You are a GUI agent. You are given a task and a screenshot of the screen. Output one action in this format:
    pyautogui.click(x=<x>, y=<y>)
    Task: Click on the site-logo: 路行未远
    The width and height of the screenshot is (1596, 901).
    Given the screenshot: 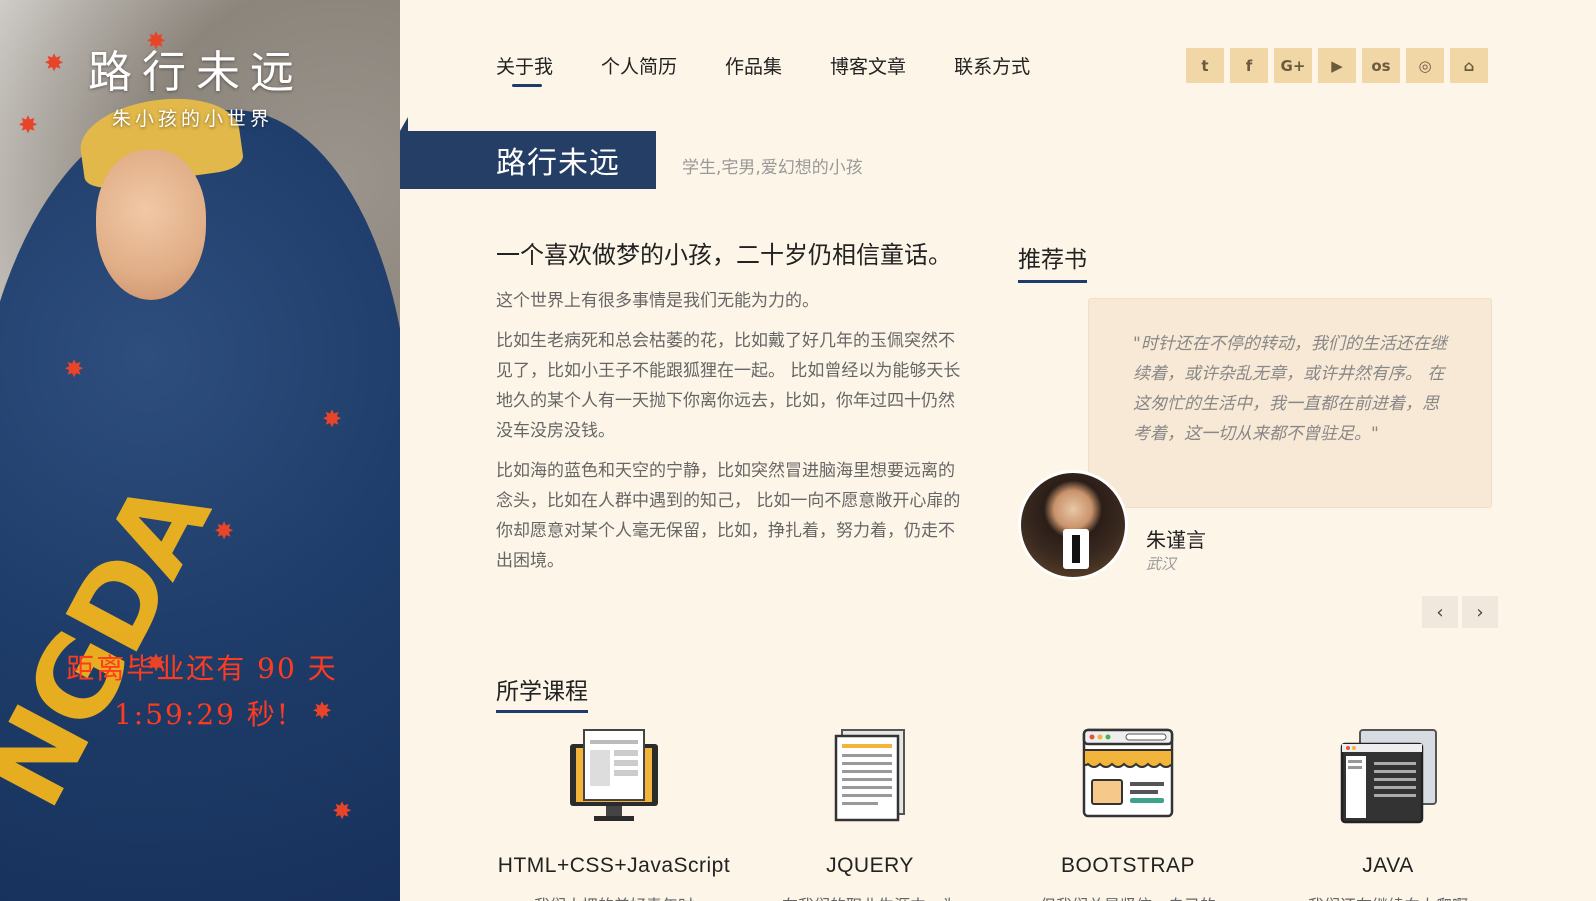 What is the action you would take?
    pyautogui.click(x=196, y=68)
    